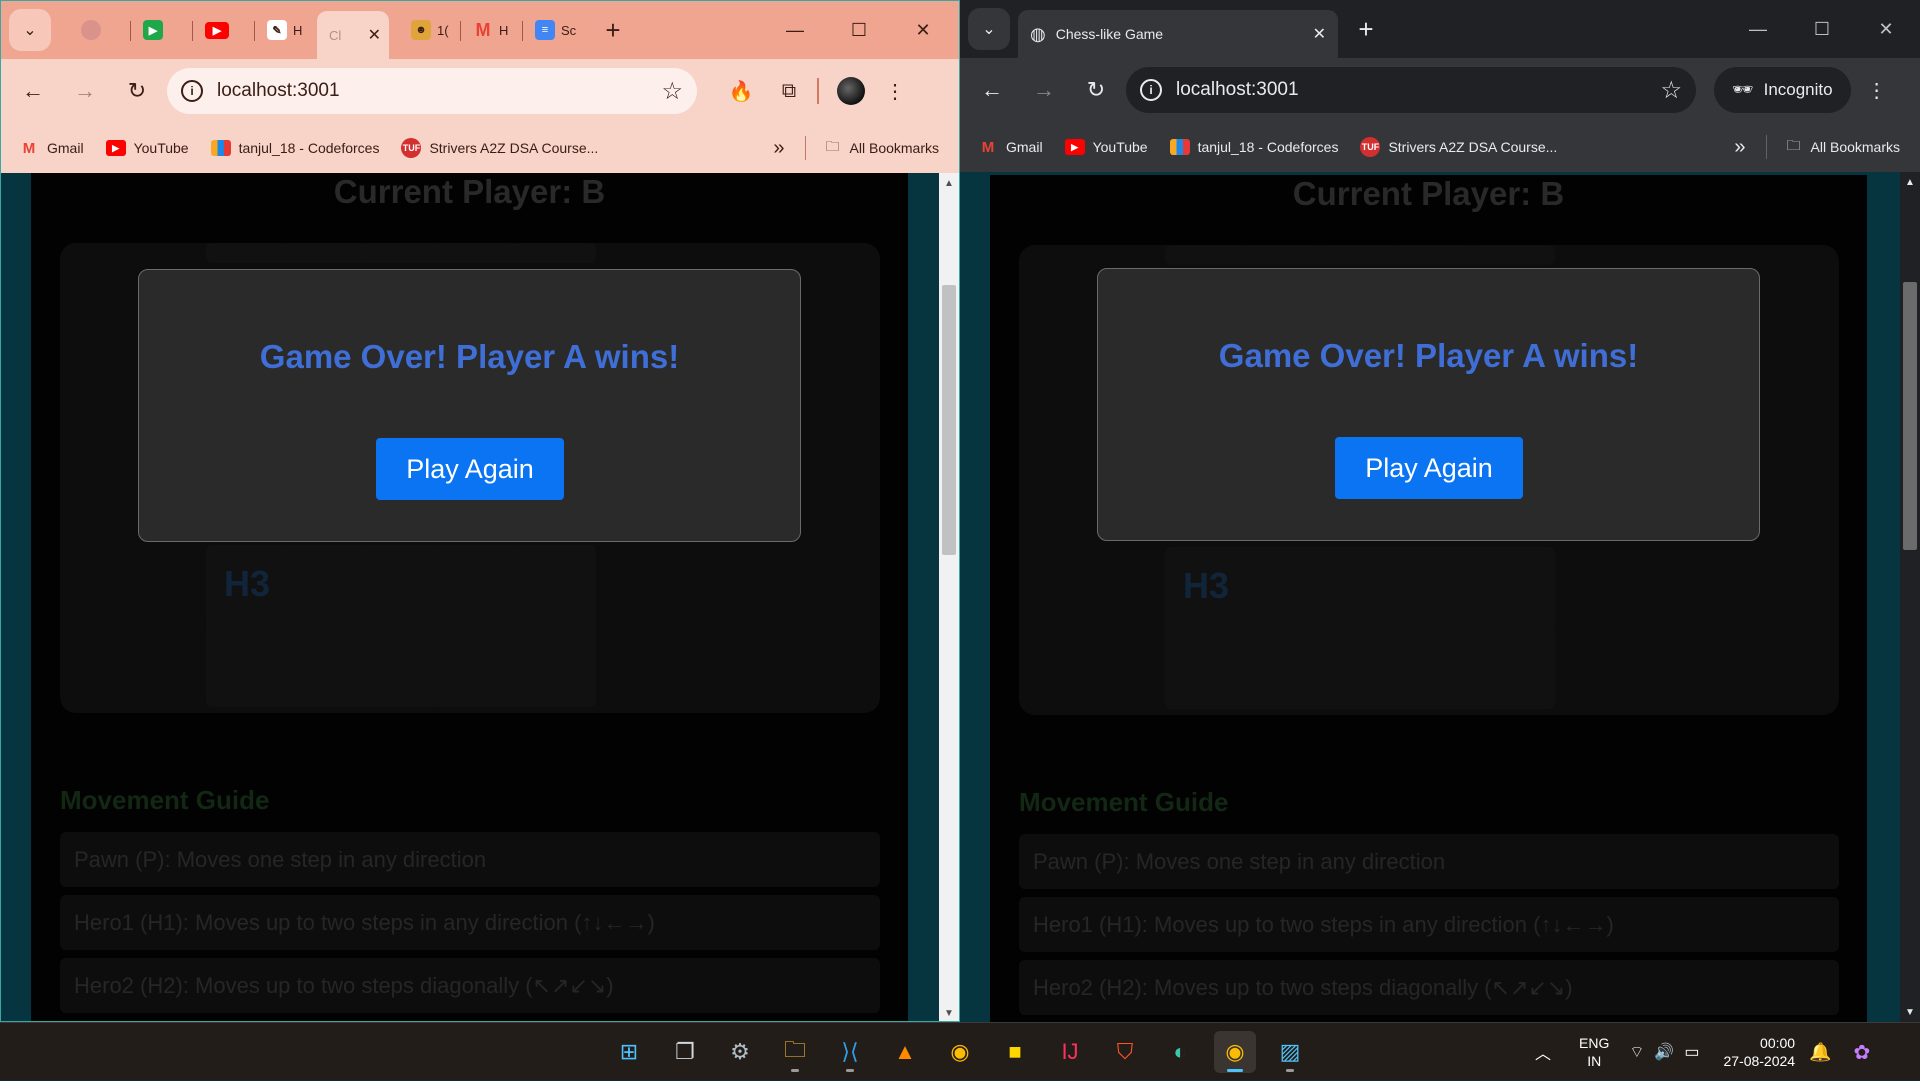 This screenshot has height=1081, width=1920. Describe the element at coordinates (1820, 1052) in the screenshot. I see `notification-bell-icon: 🔔` at that location.